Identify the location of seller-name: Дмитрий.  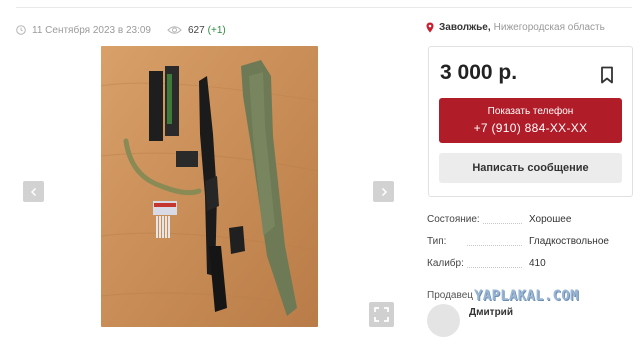
(491, 312).